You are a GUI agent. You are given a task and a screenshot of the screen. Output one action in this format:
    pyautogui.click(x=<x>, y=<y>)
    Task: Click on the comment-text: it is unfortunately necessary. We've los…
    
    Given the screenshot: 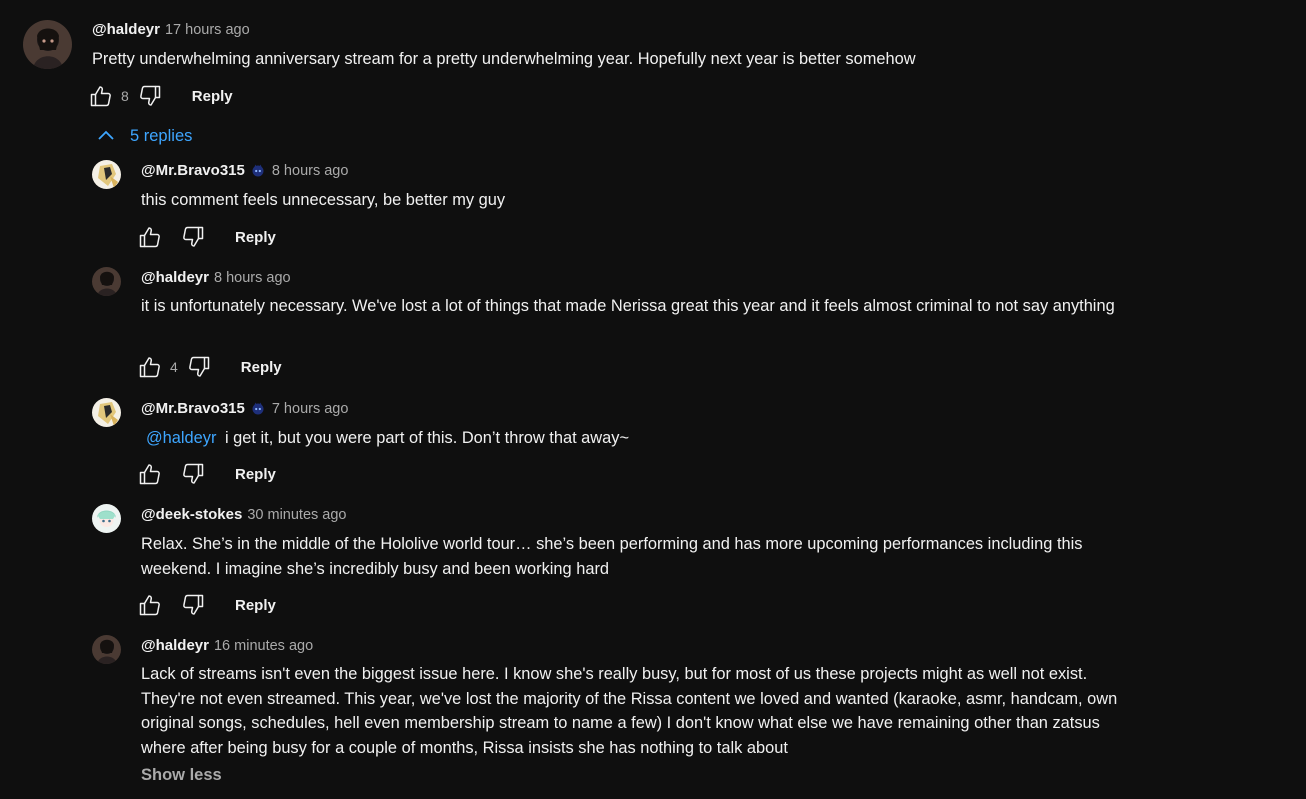 What is the action you would take?
    pyautogui.click(x=628, y=306)
    